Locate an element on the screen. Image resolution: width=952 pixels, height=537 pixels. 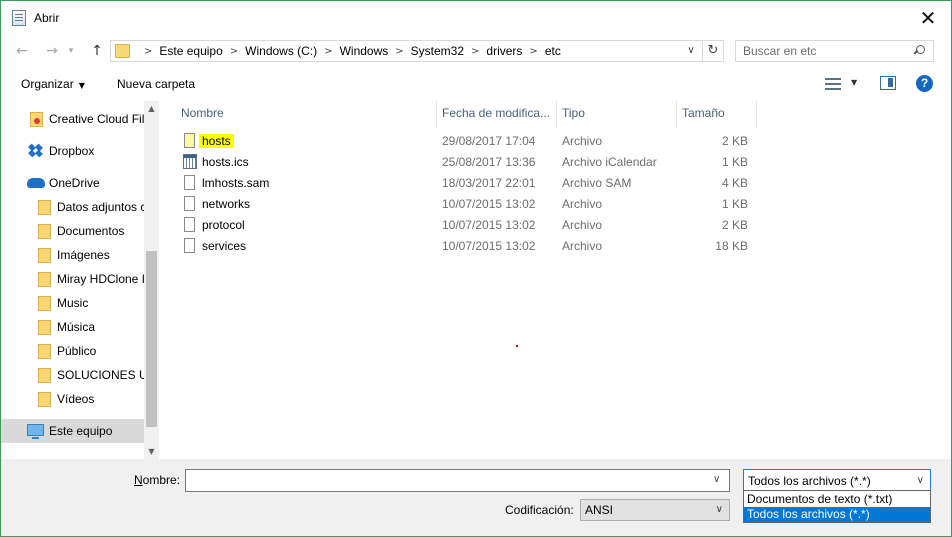
new-folder-button: Nueva carpeta is located at coordinates (156, 84).